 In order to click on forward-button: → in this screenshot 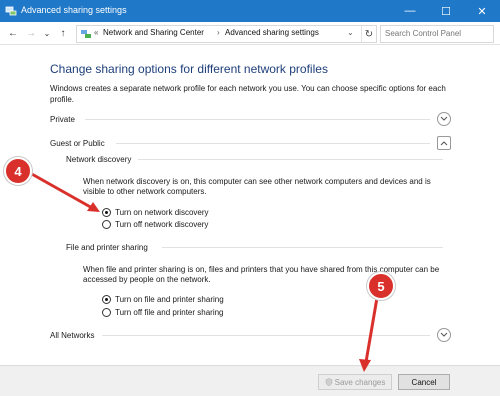, I will do `click(31, 33)`.